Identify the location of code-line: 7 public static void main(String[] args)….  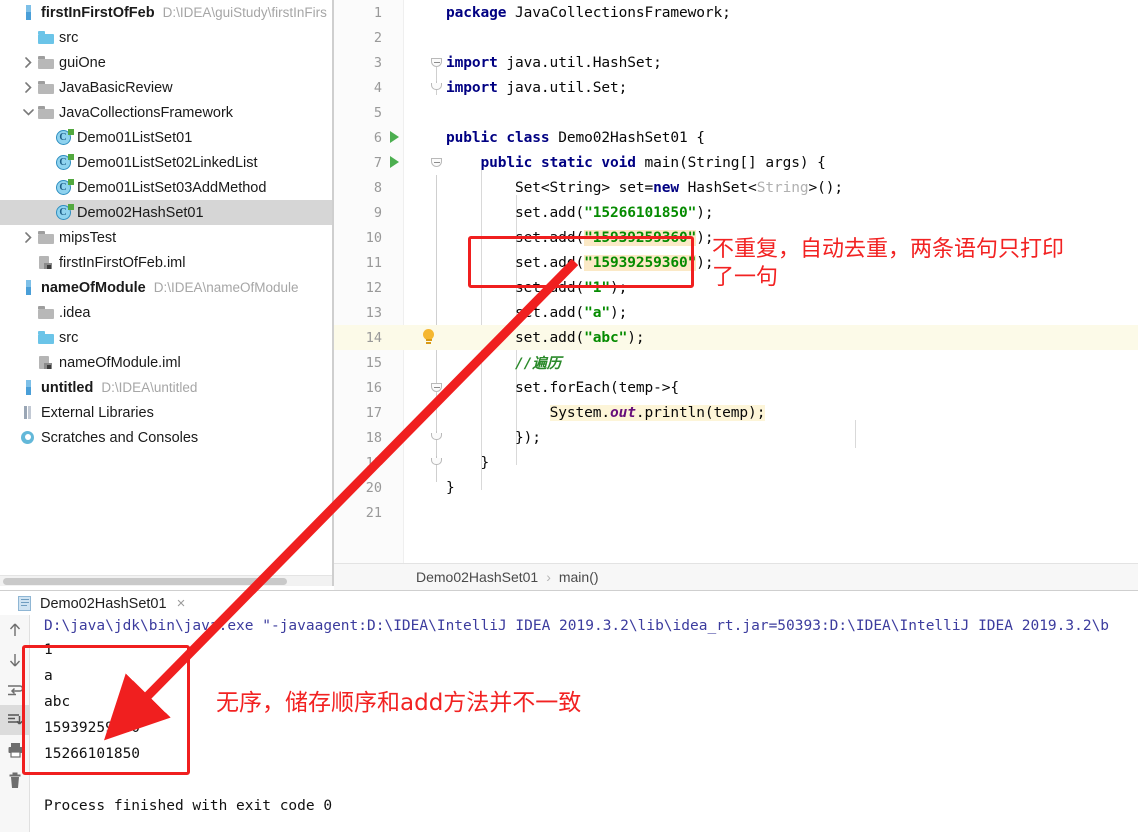
(736, 162).